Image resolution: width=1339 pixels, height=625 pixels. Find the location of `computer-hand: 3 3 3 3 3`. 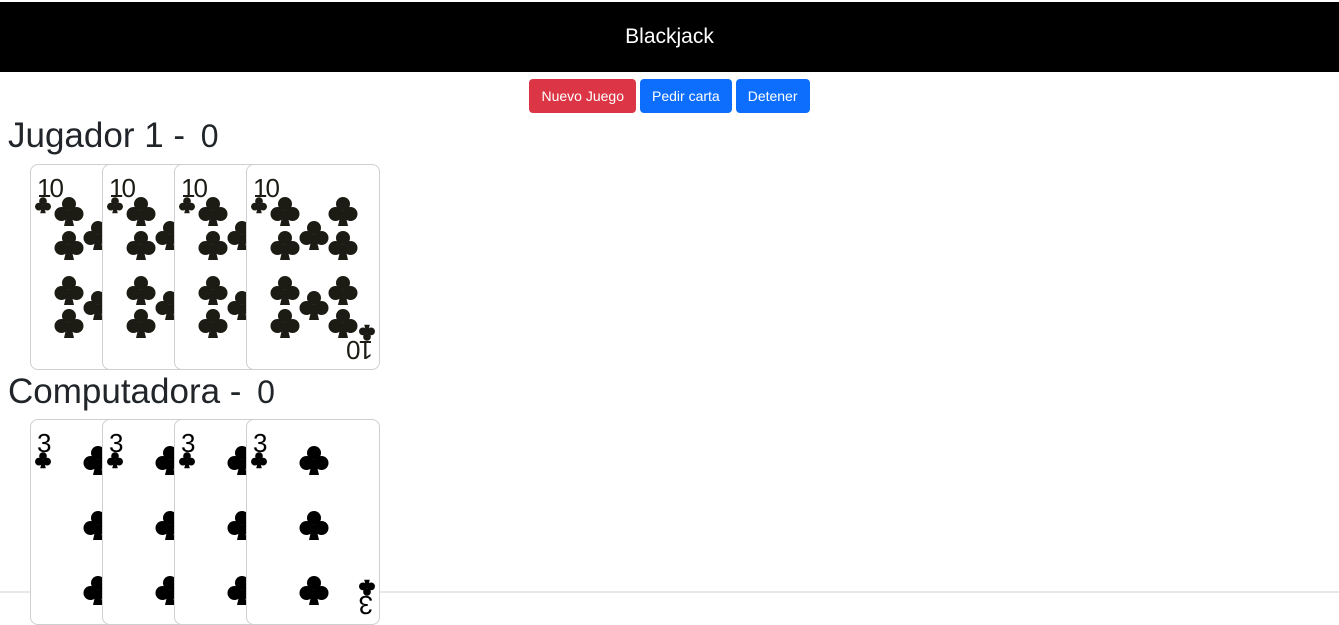

computer-hand: 3 3 3 3 3 is located at coordinates (210, 522).